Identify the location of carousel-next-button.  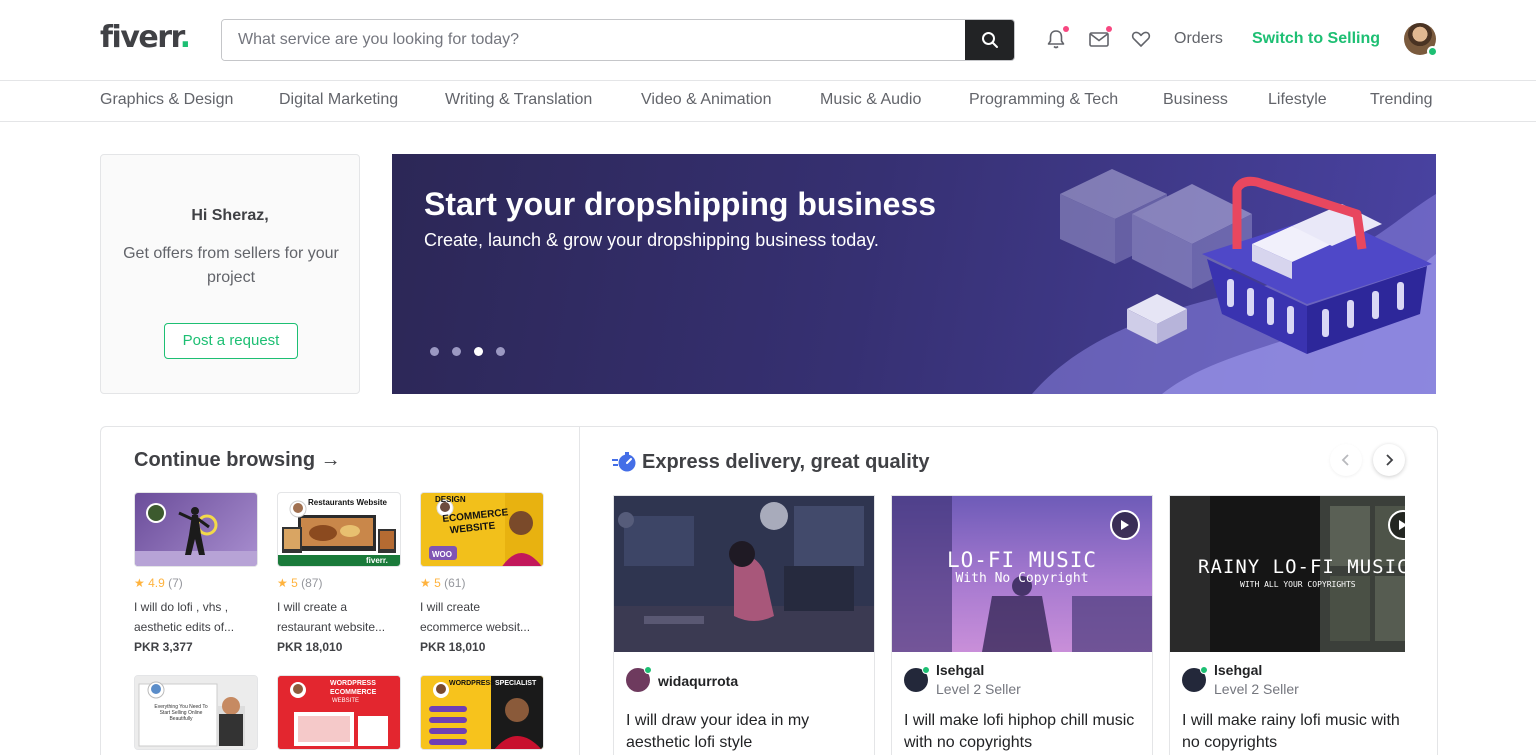
(1389, 460).